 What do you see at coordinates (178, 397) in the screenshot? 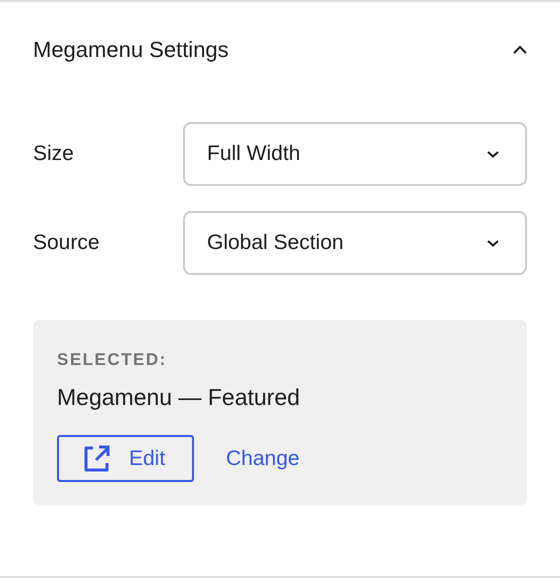
I see `selected-value: Megamenu — Featured` at bounding box center [178, 397].